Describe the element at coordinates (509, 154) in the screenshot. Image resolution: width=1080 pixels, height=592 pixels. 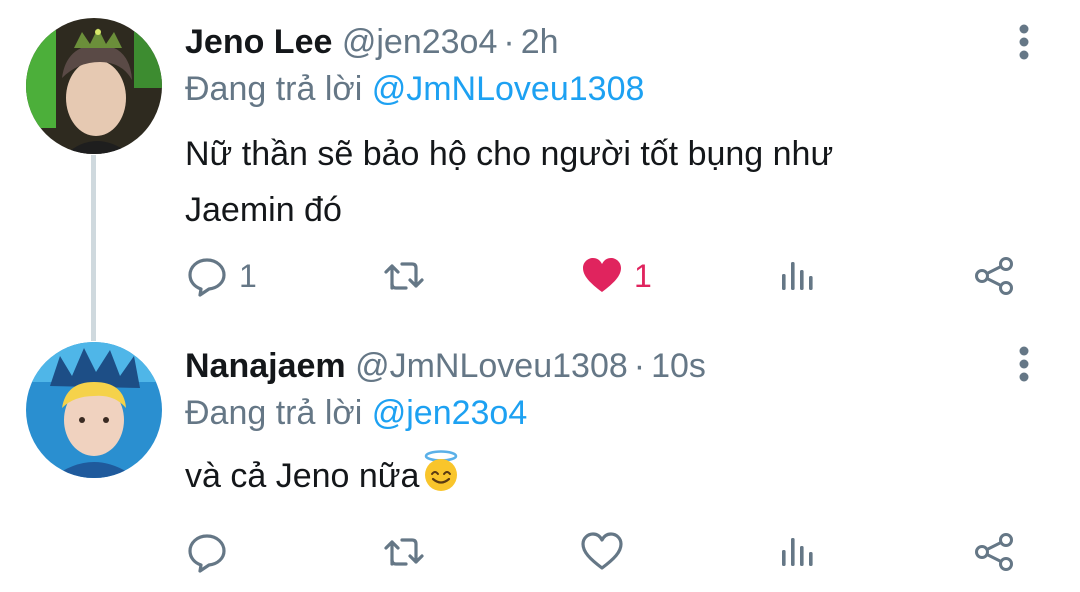
I see `tweet-text-line: Nữ thần sẽ bảo hộ cho người tốt bụng như` at that location.